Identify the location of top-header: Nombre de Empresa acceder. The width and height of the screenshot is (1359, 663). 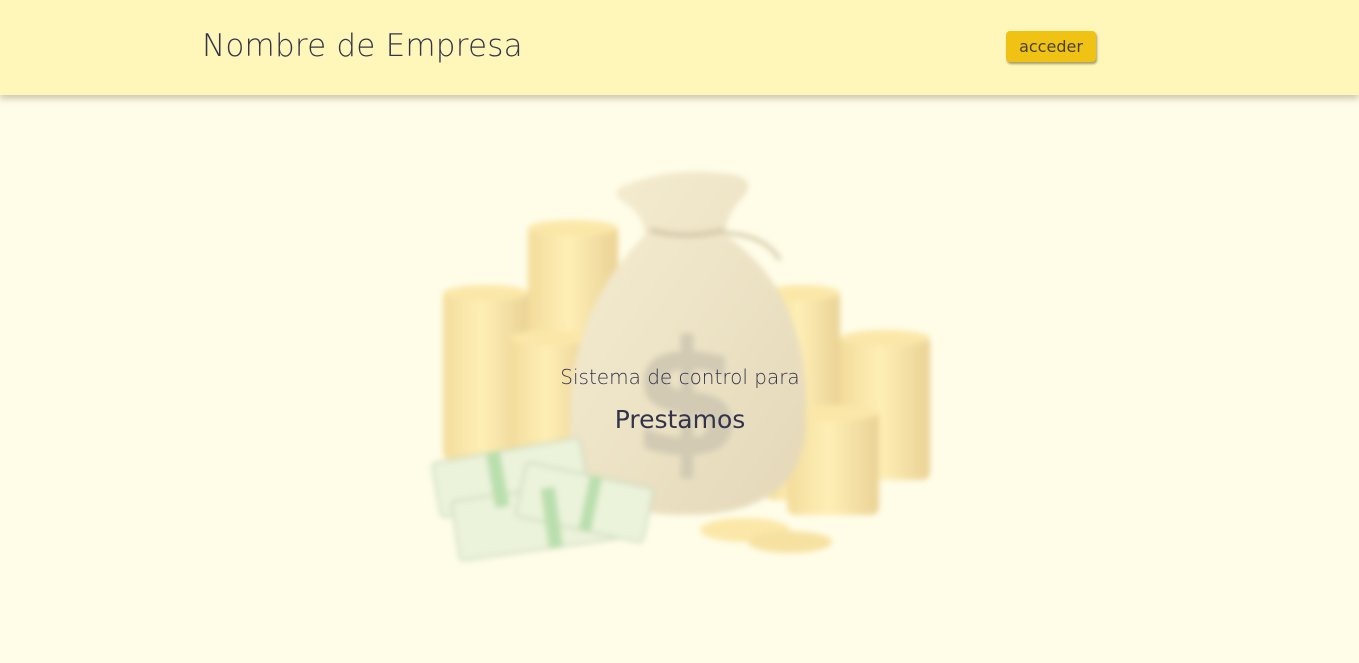
(679, 47).